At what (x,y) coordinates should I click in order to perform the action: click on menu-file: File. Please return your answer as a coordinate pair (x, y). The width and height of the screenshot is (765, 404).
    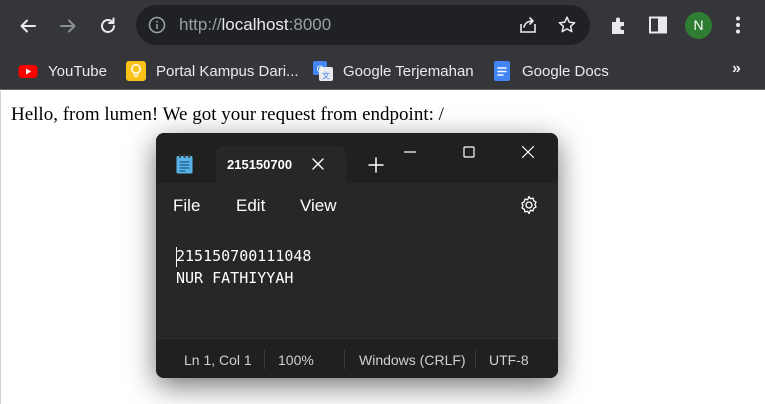
    Looking at the image, I should click on (186, 206).